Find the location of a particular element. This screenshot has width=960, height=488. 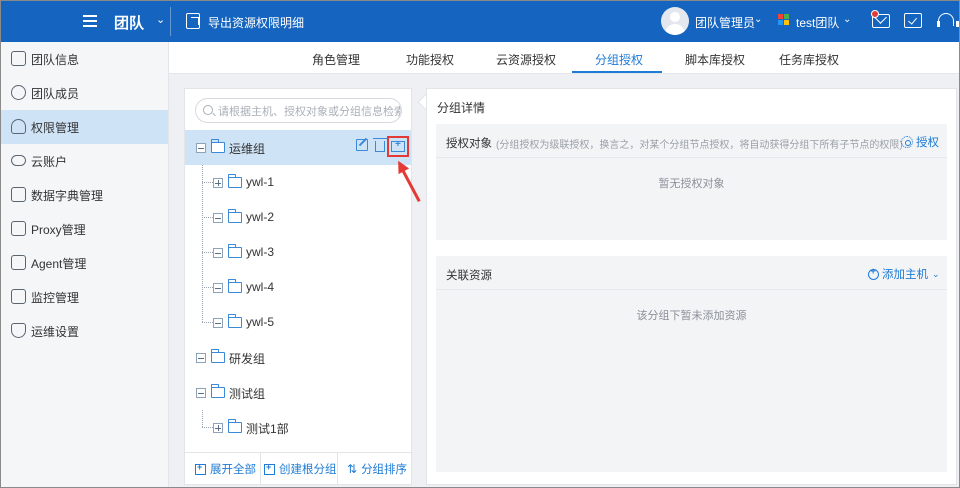

top-bar: 团队 ⌄ 导出资源权限明细 团队管理员 ⌄ test团队 ⌄ is located at coordinates (480, 21).